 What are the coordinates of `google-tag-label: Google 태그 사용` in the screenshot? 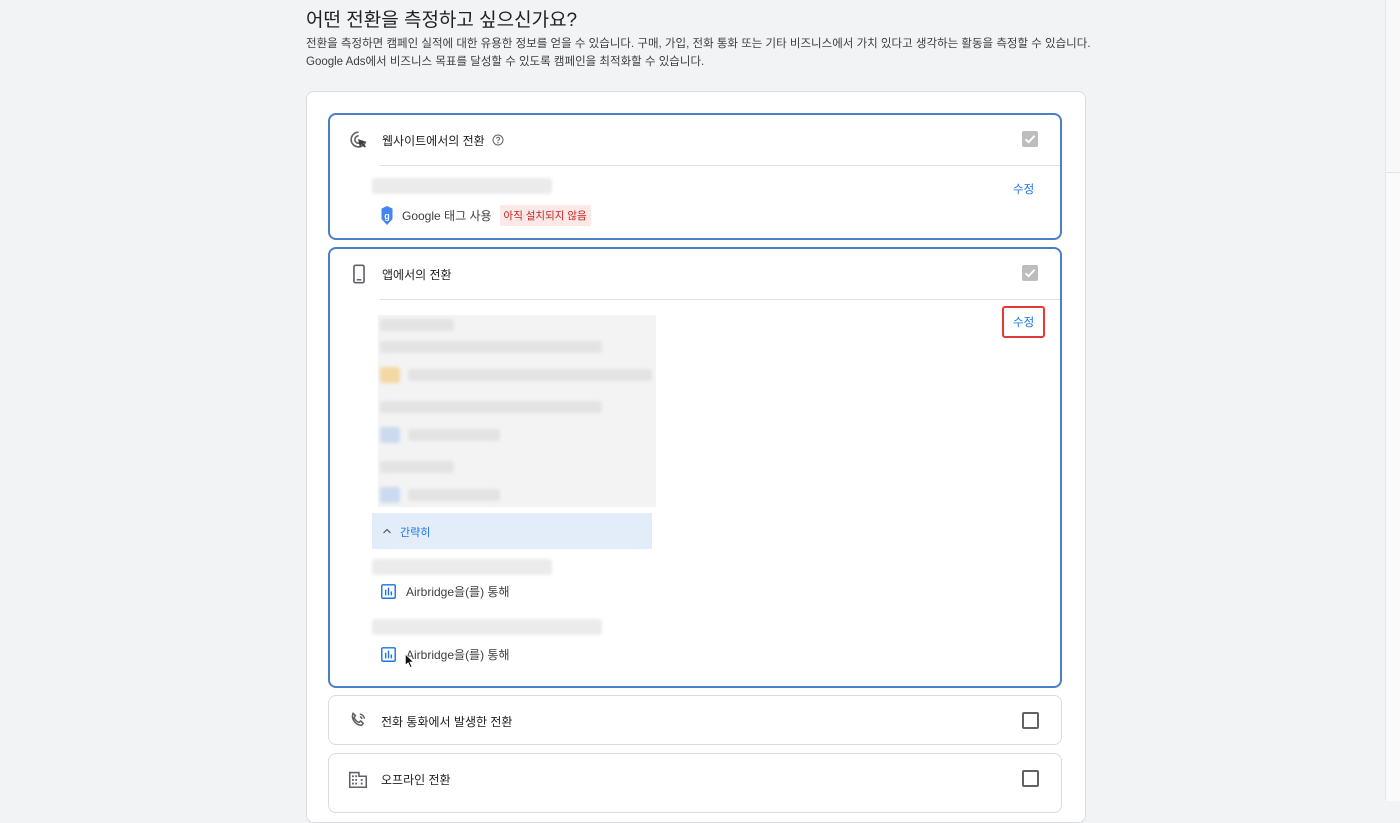 It's located at (447, 215).